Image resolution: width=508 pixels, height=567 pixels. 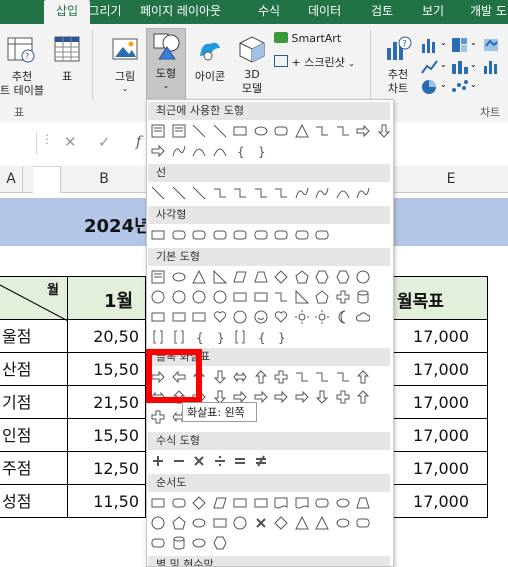 I want to click on tab-page-layout: 페이지 레이아웃, so click(x=180, y=12).